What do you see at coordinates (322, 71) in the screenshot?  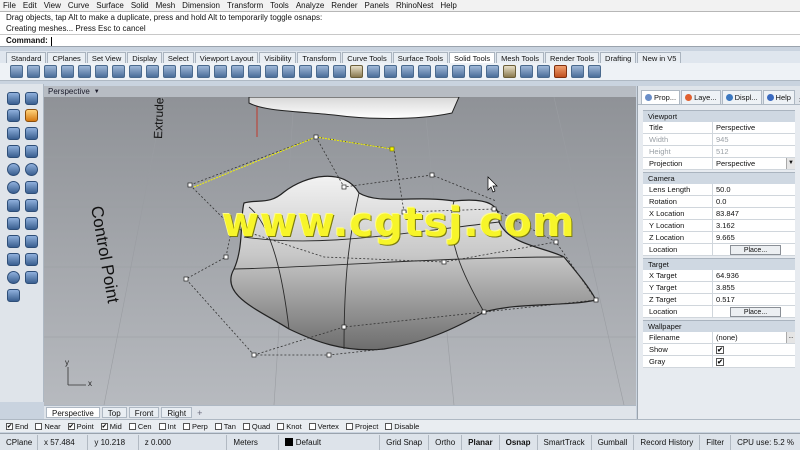 I see `fold-face-icon` at bounding box center [322, 71].